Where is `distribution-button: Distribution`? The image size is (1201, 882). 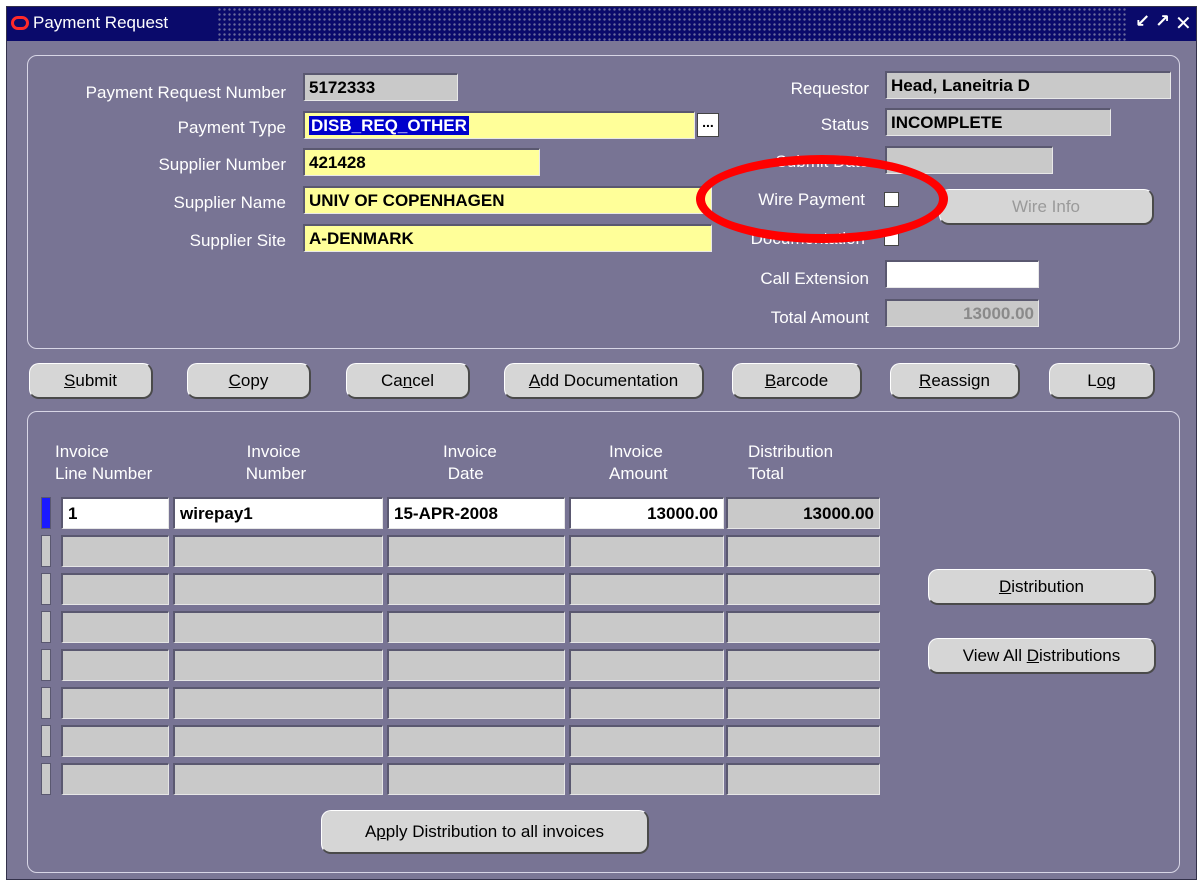
distribution-button: Distribution is located at coordinates (1042, 587).